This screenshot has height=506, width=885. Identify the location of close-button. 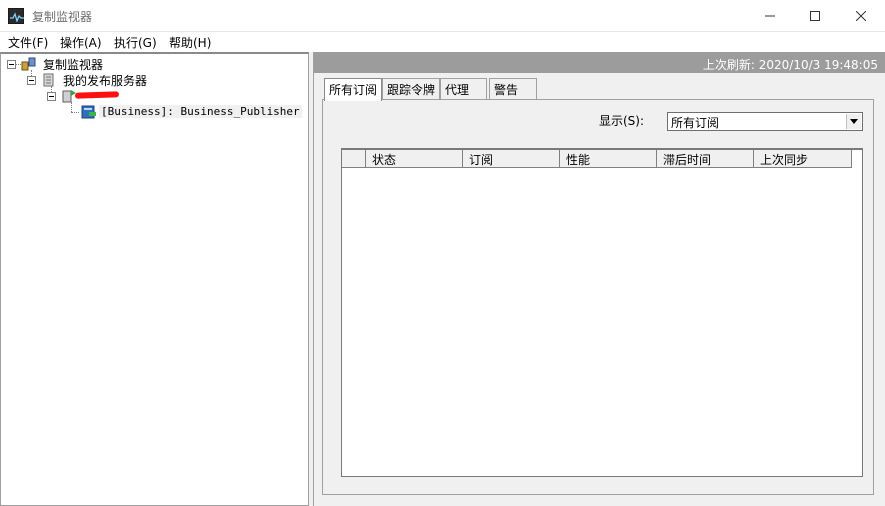
(861, 16).